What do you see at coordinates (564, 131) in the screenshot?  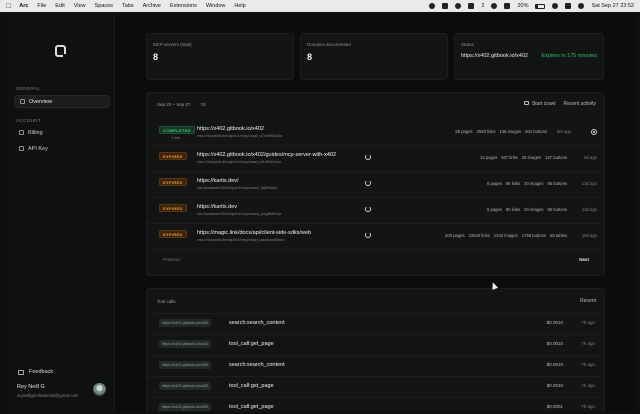 I see `crawl-ago: 6m ago` at bounding box center [564, 131].